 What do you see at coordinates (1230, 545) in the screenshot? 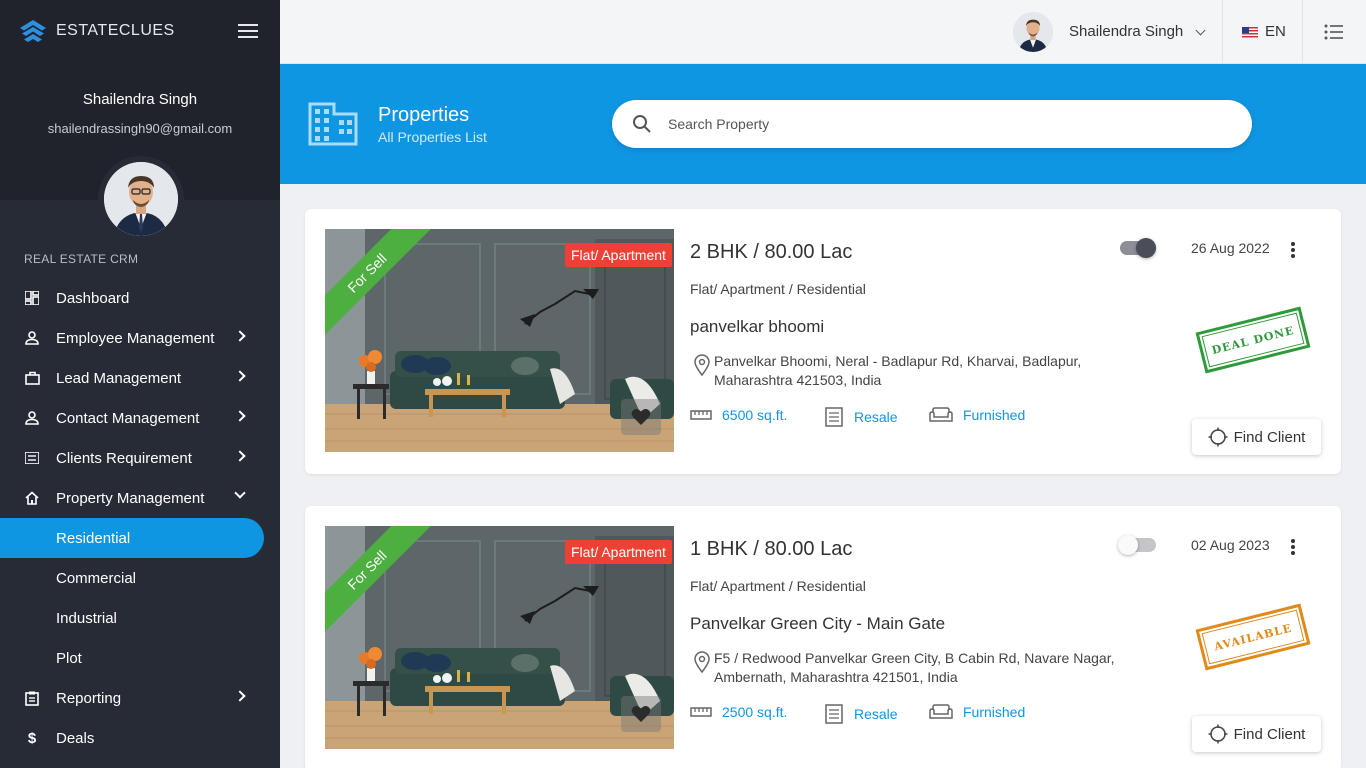
I see `listing-date: 02 Aug 2023` at bounding box center [1230, 545].